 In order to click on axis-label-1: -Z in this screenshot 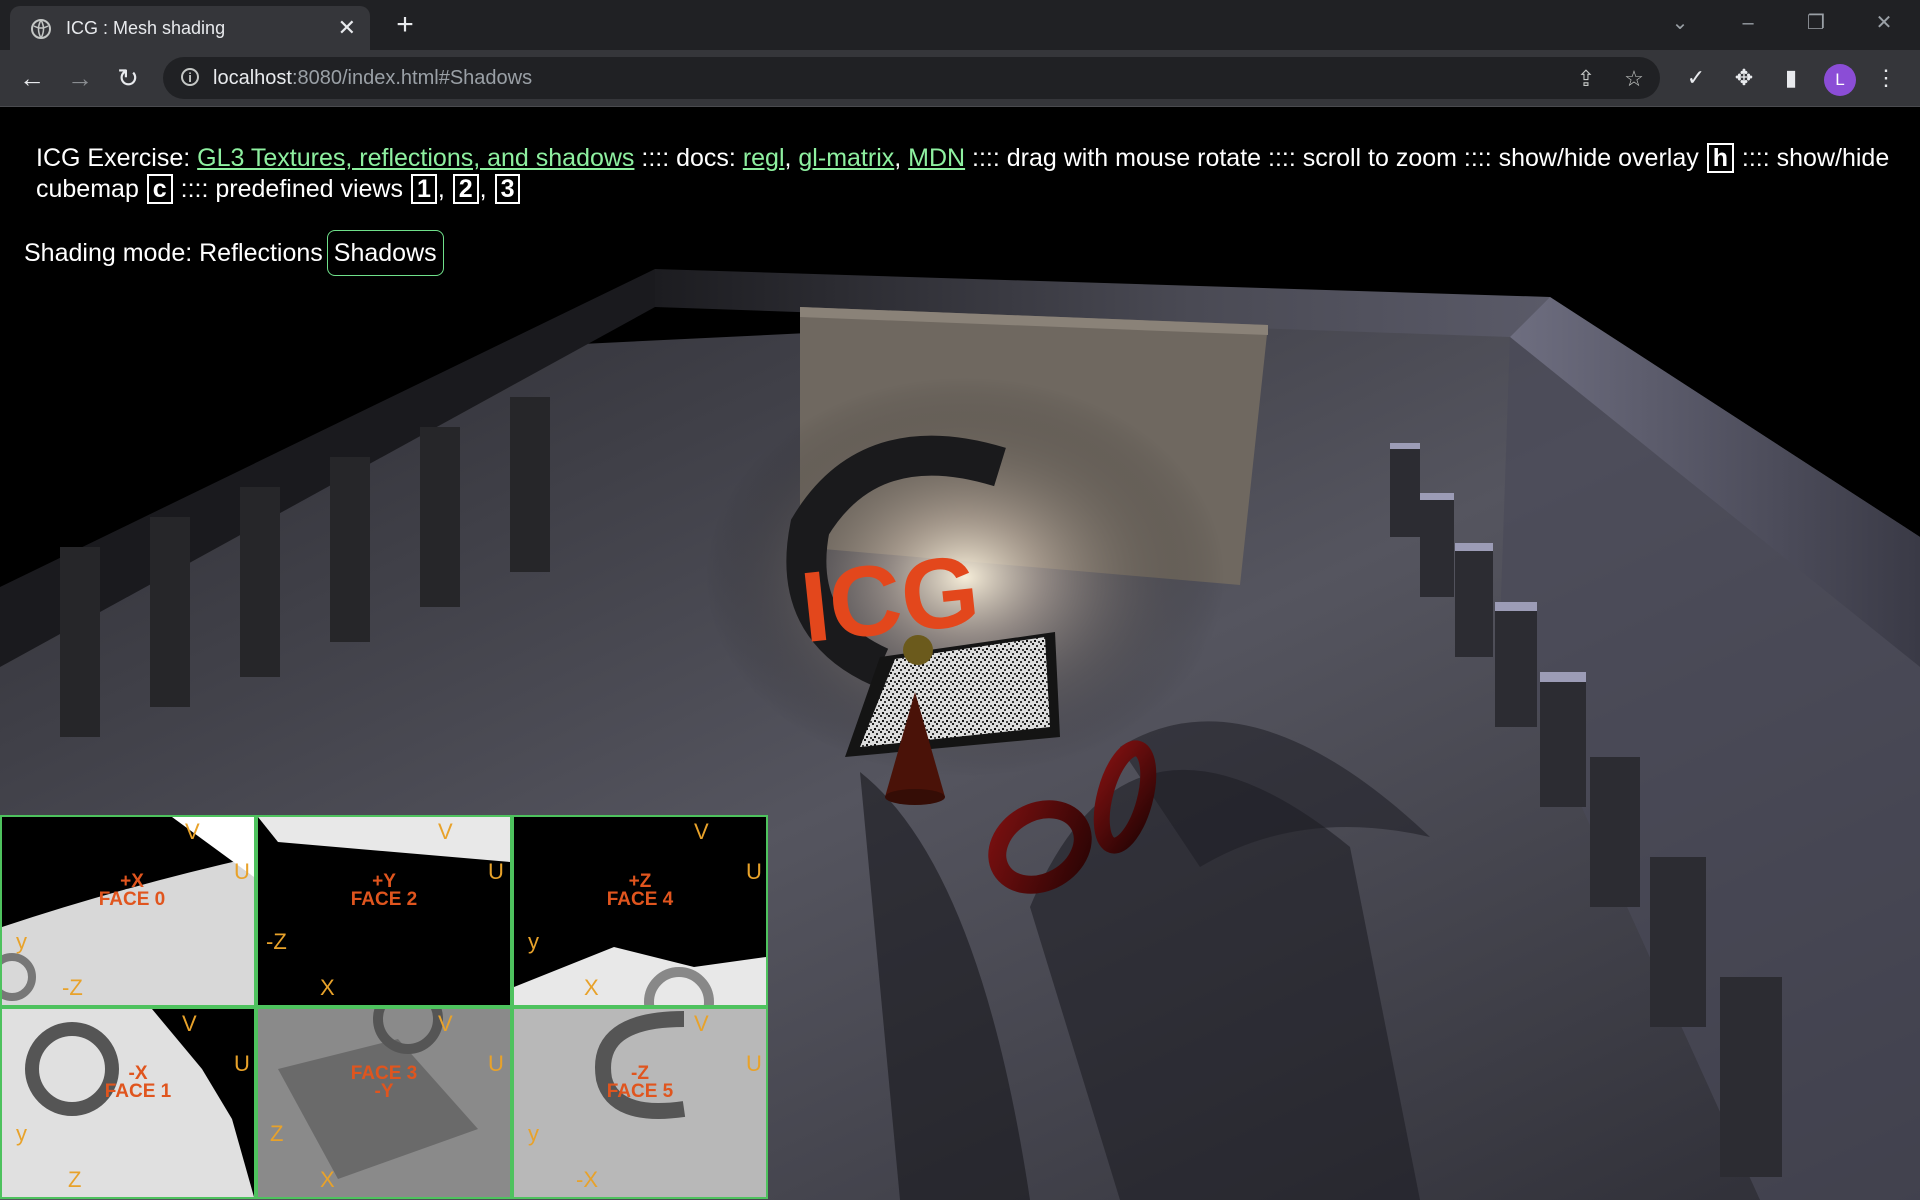, I will do `click(276, 941)`.